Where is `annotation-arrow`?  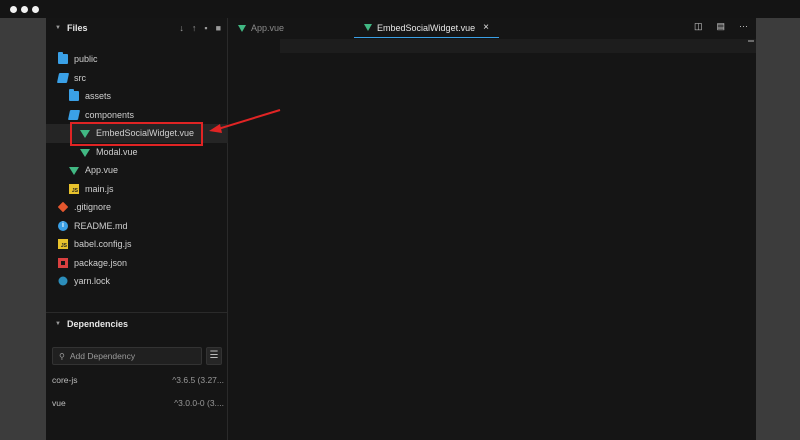 annotation-arrow is located at coordinates (245, 121).